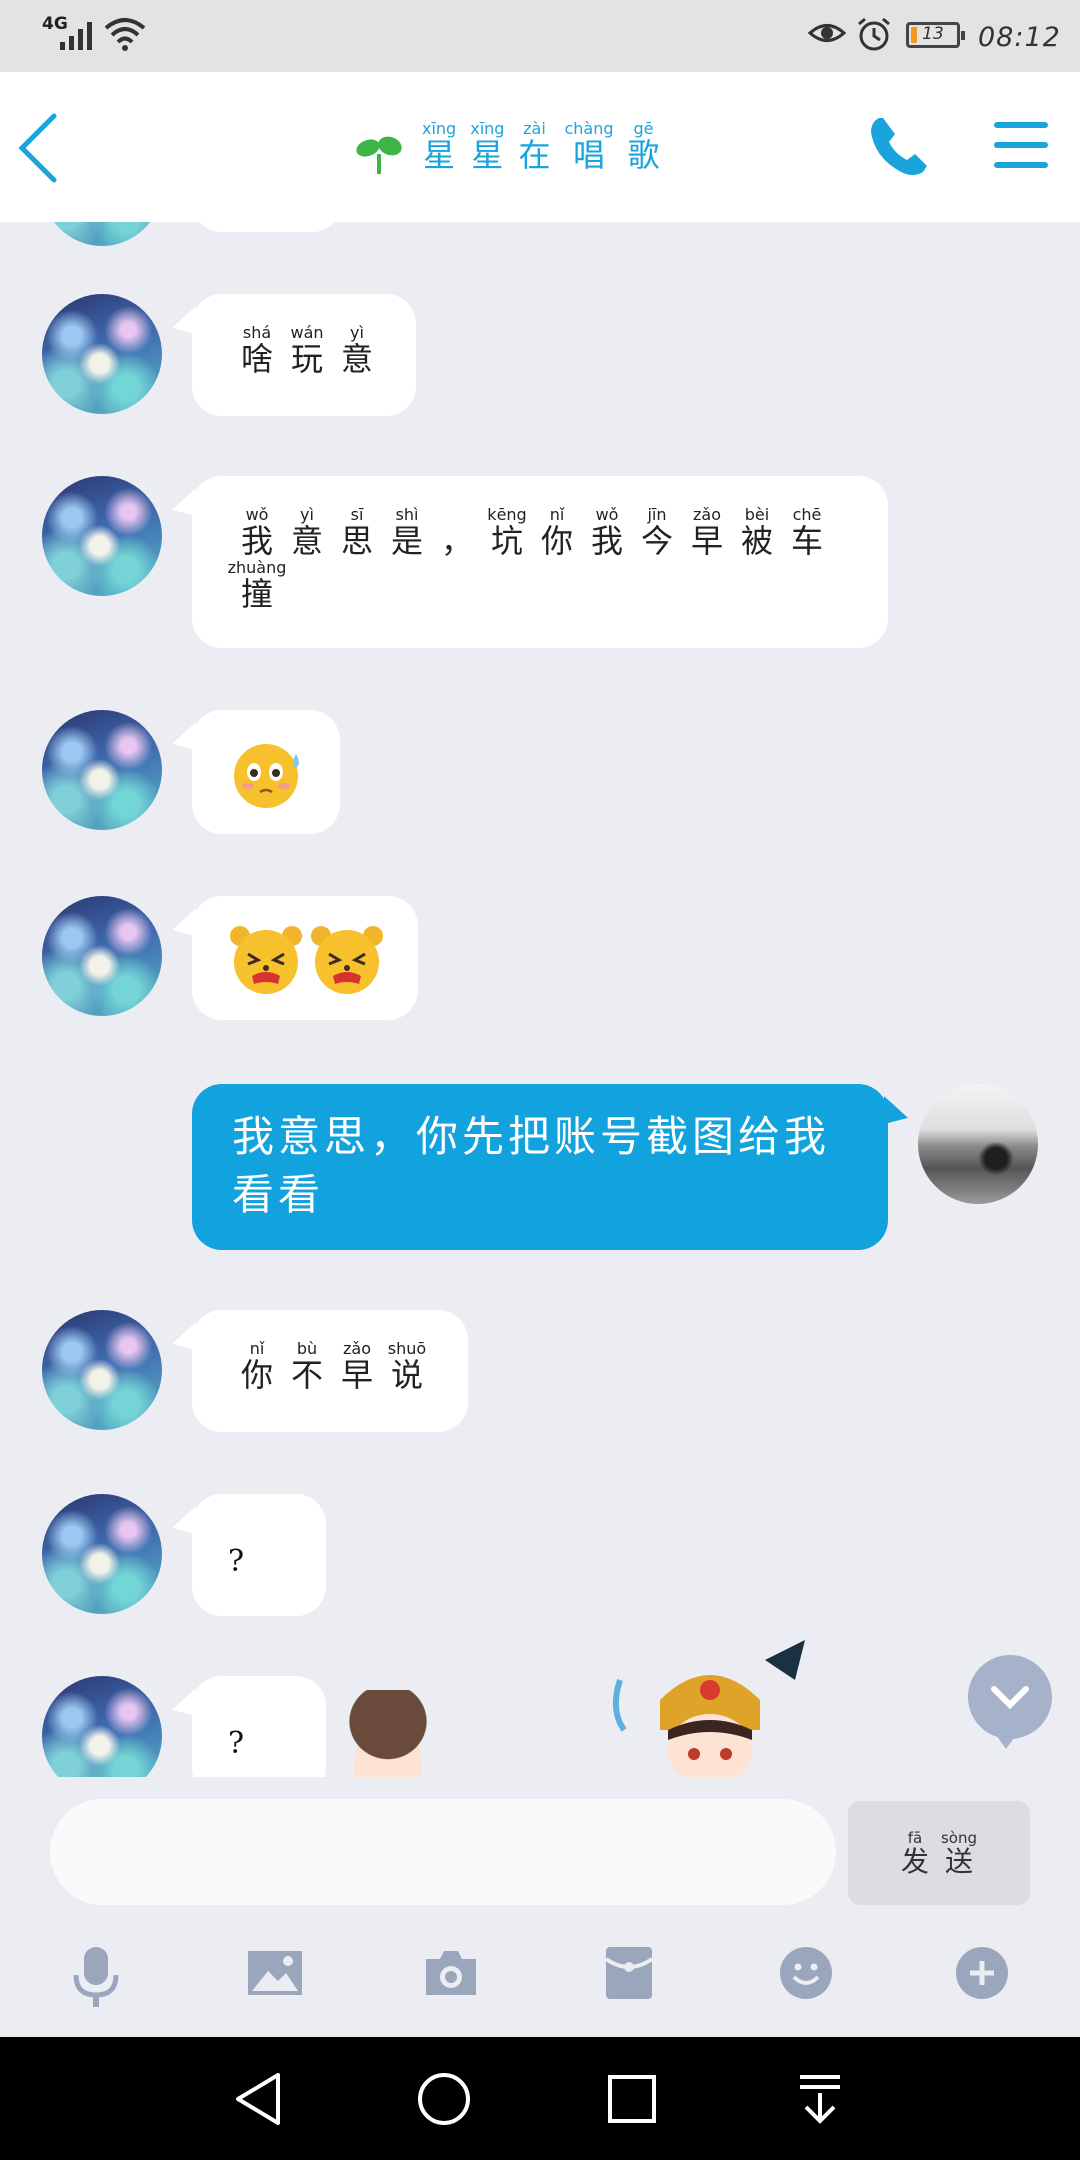 The width and height of the screenshot is (1080, 2160). I want to click on microphone-icon, so click(96, 1977).